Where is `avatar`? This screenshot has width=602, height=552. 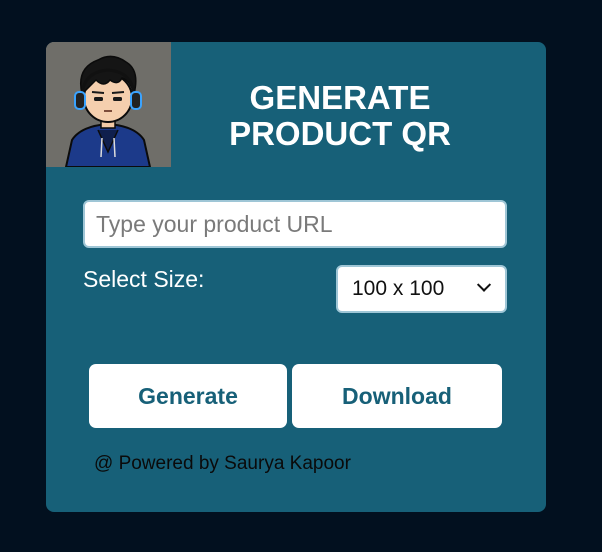
avatar is located at coordinates (108, 104).